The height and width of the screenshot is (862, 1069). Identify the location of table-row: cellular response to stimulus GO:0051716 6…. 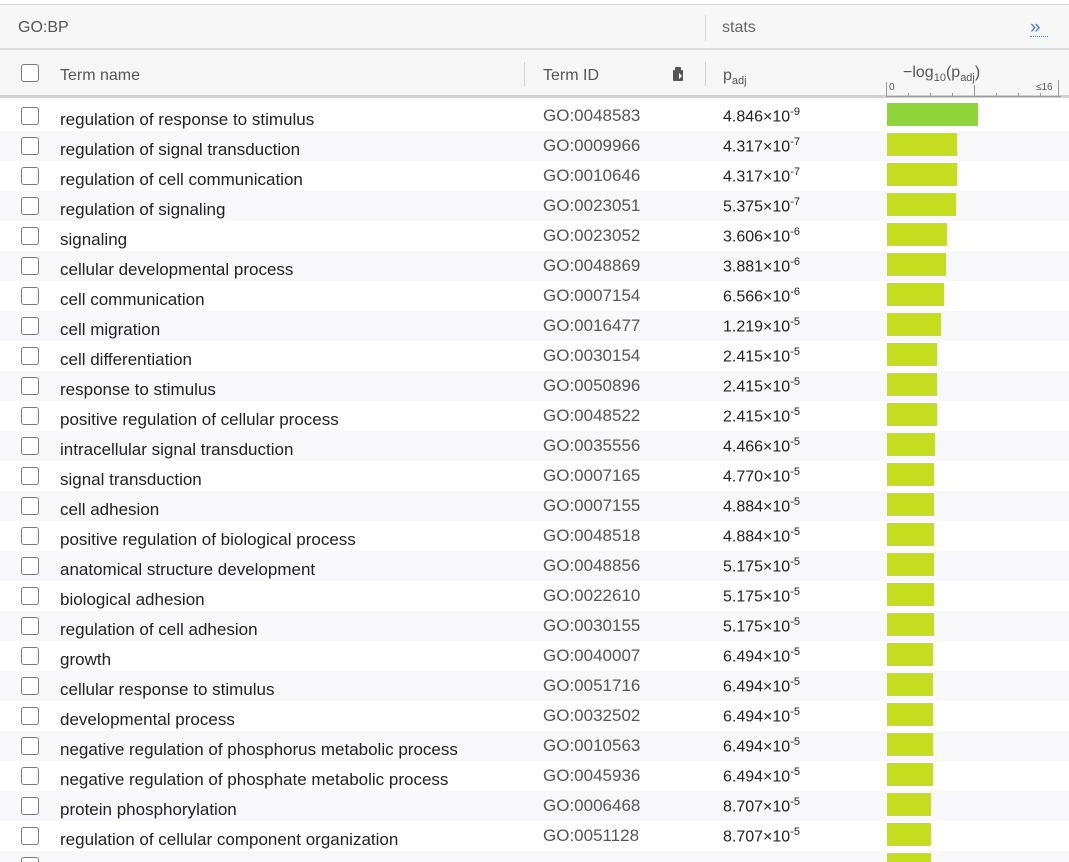
(534, 686).